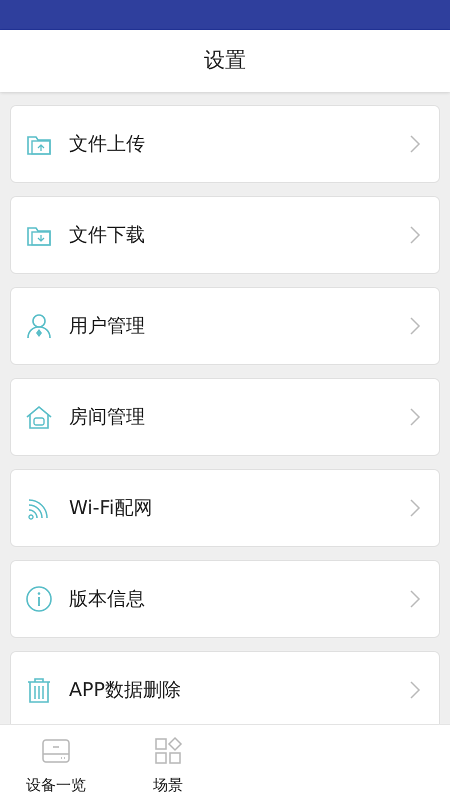 Image resolution: width=450 pixels, height=800 pixels. What do you see at coordinates (39, 599) in the screenshot?
I see `info-icon` at bounding box center [39, 599].